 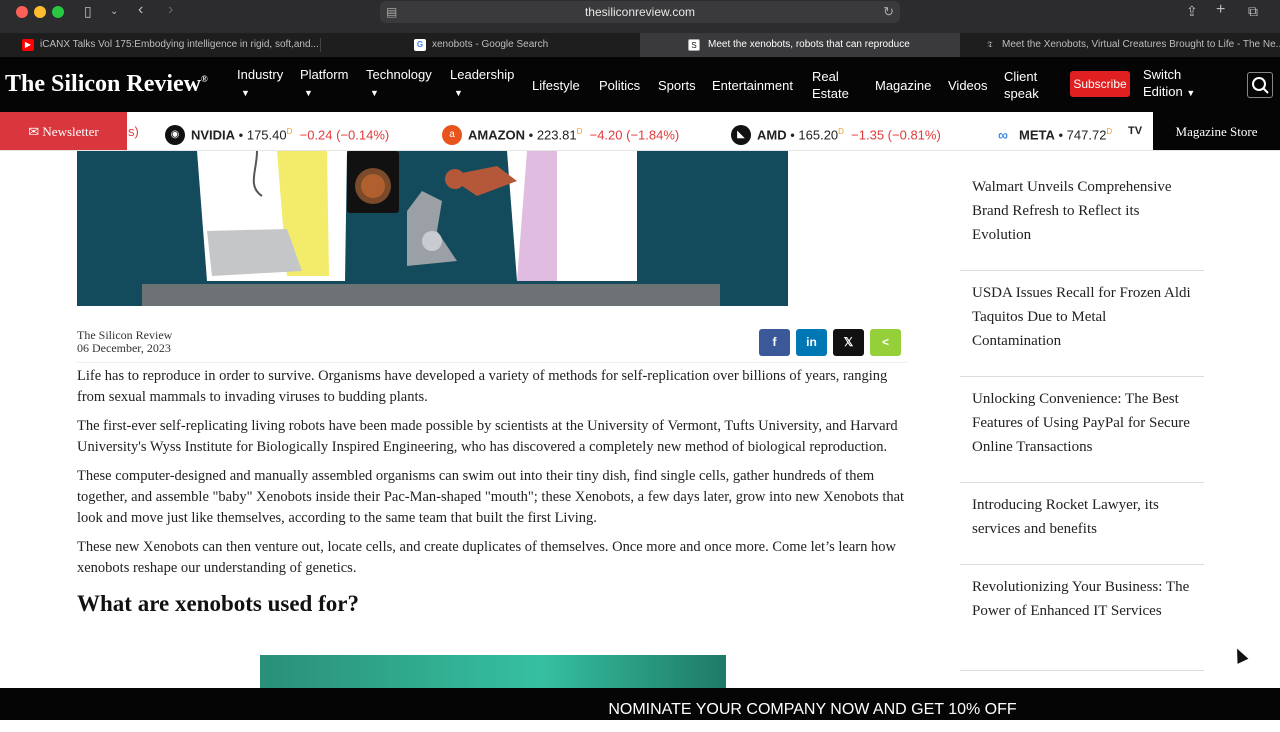 I want to click on ticker-change: −0.24 (−0.14%), so click(x=344, y=135).